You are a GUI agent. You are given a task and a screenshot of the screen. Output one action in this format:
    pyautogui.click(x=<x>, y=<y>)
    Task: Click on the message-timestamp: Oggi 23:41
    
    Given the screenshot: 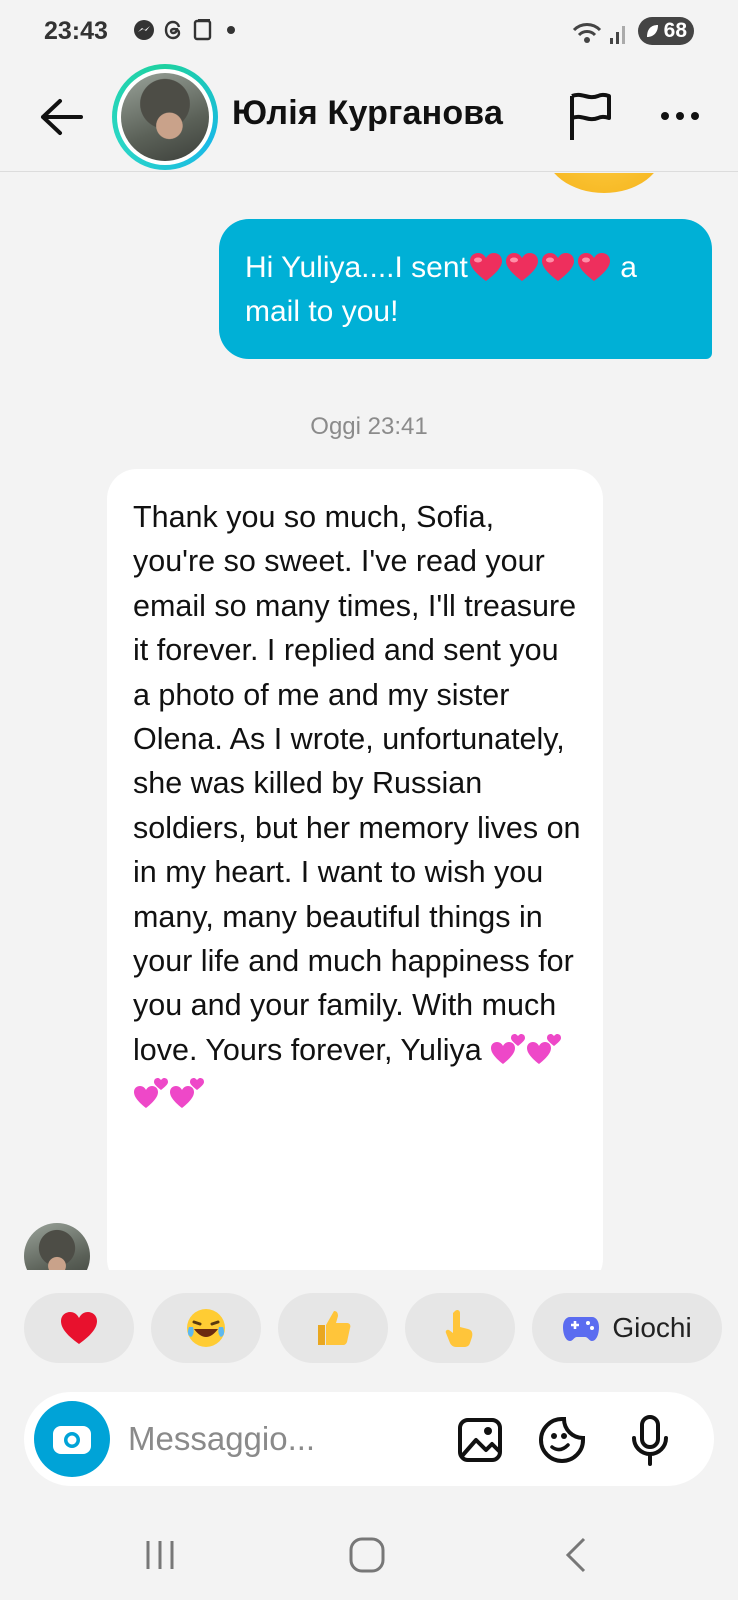 What is the action you would take?
    pyautogui.click(x=369, y=426)
    